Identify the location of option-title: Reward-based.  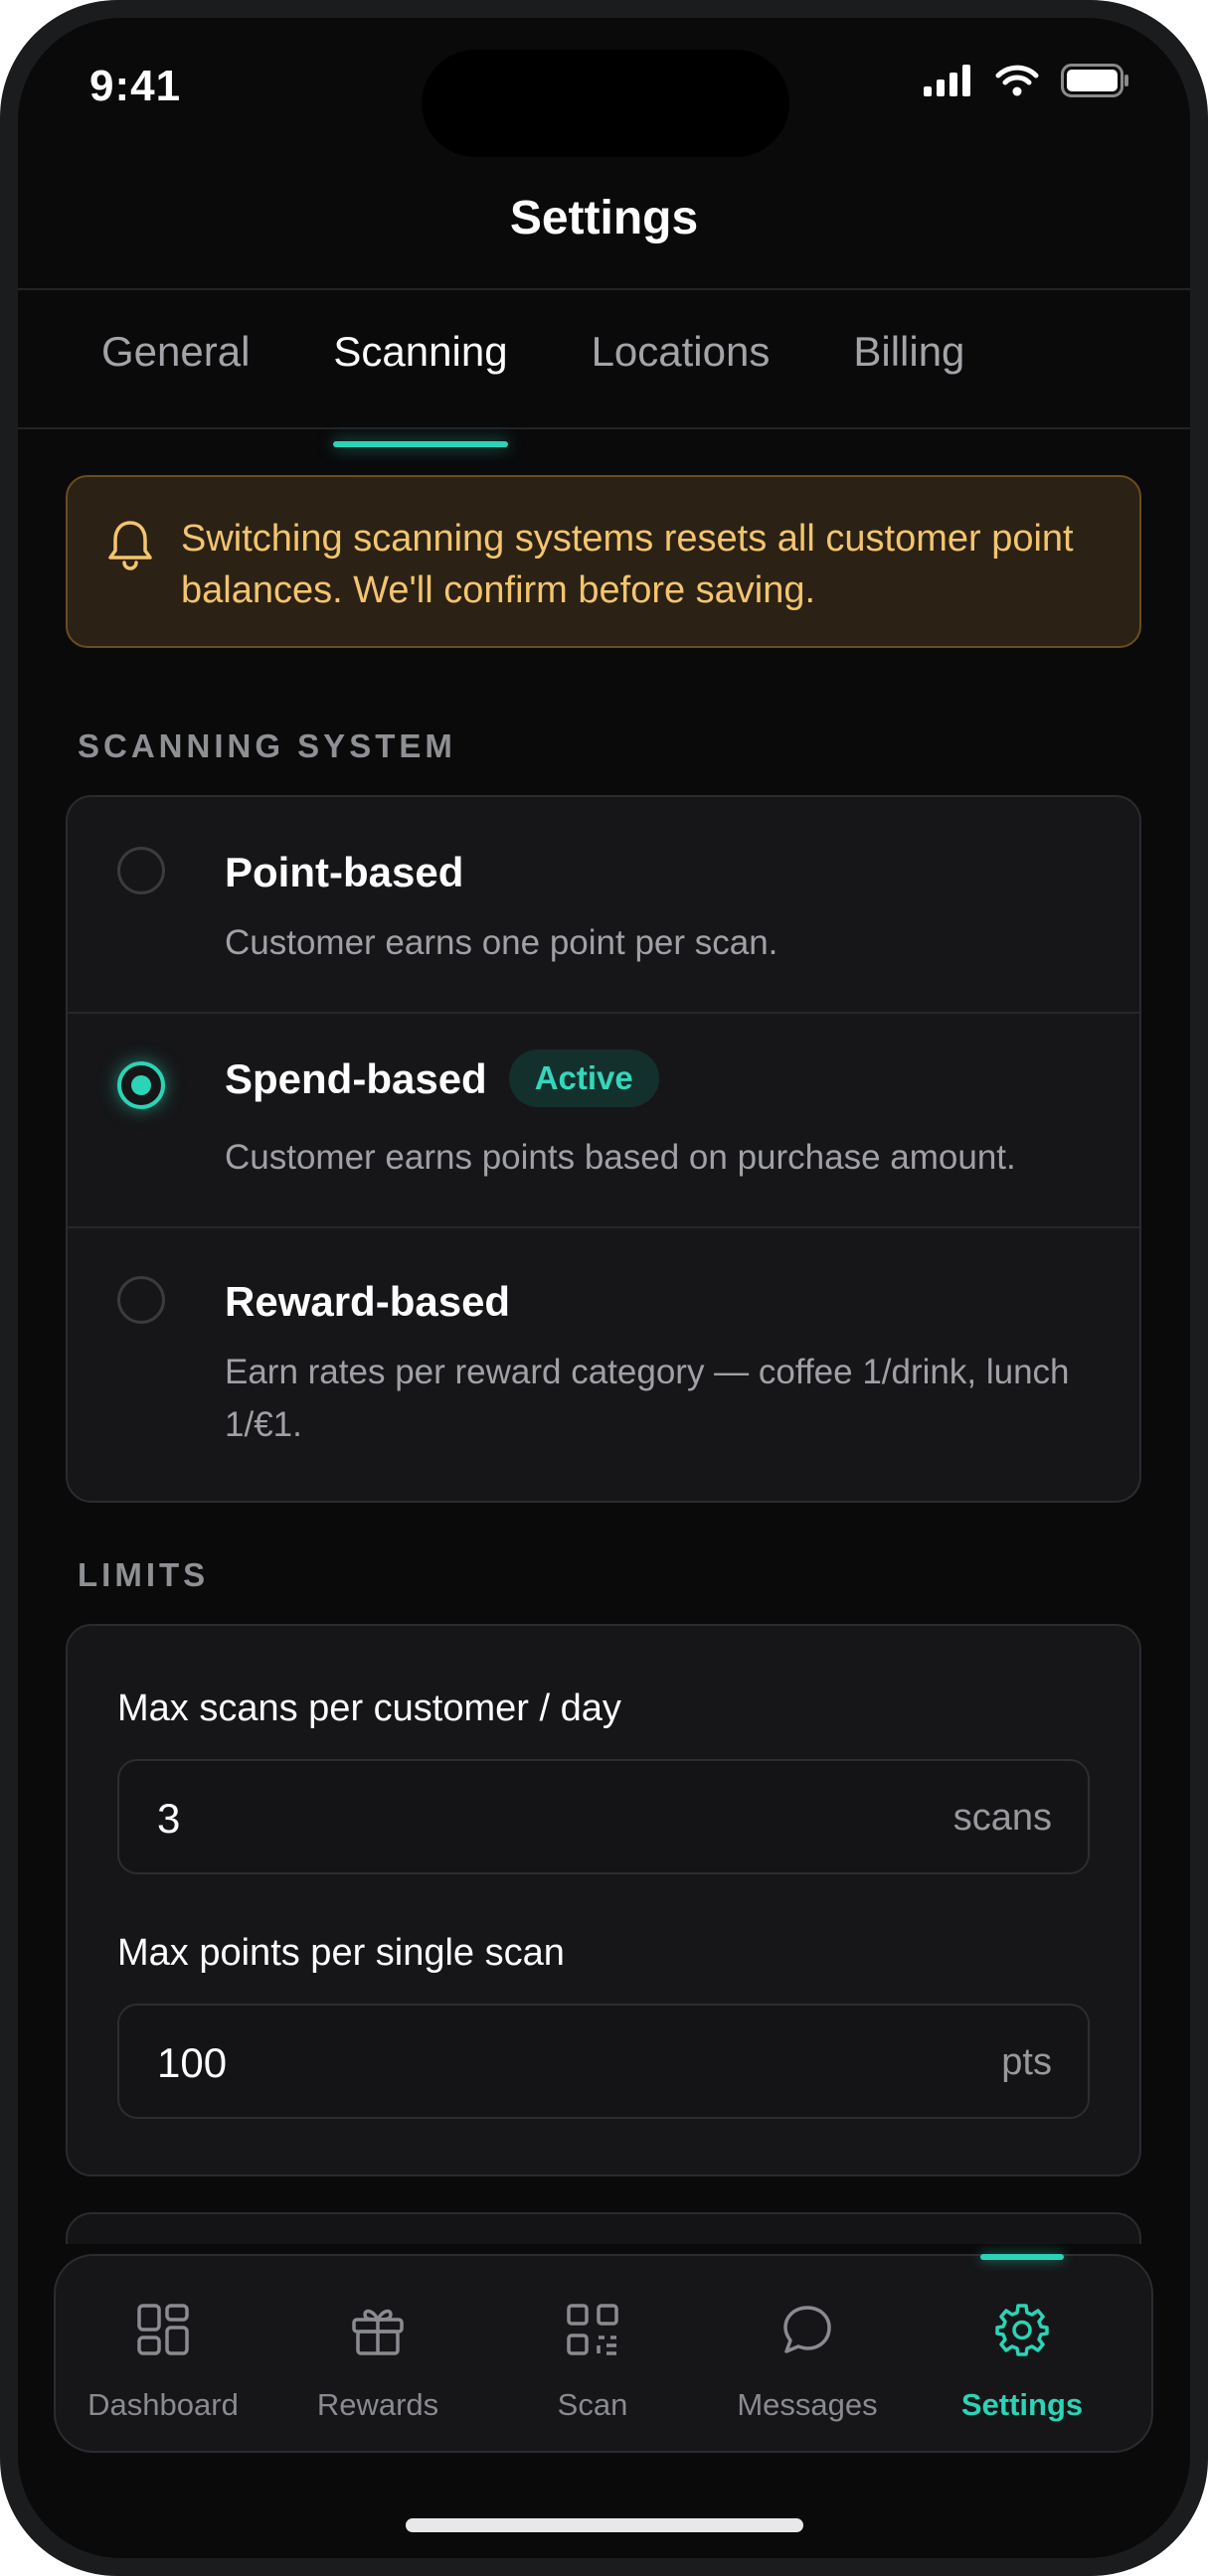
(368, 1301).